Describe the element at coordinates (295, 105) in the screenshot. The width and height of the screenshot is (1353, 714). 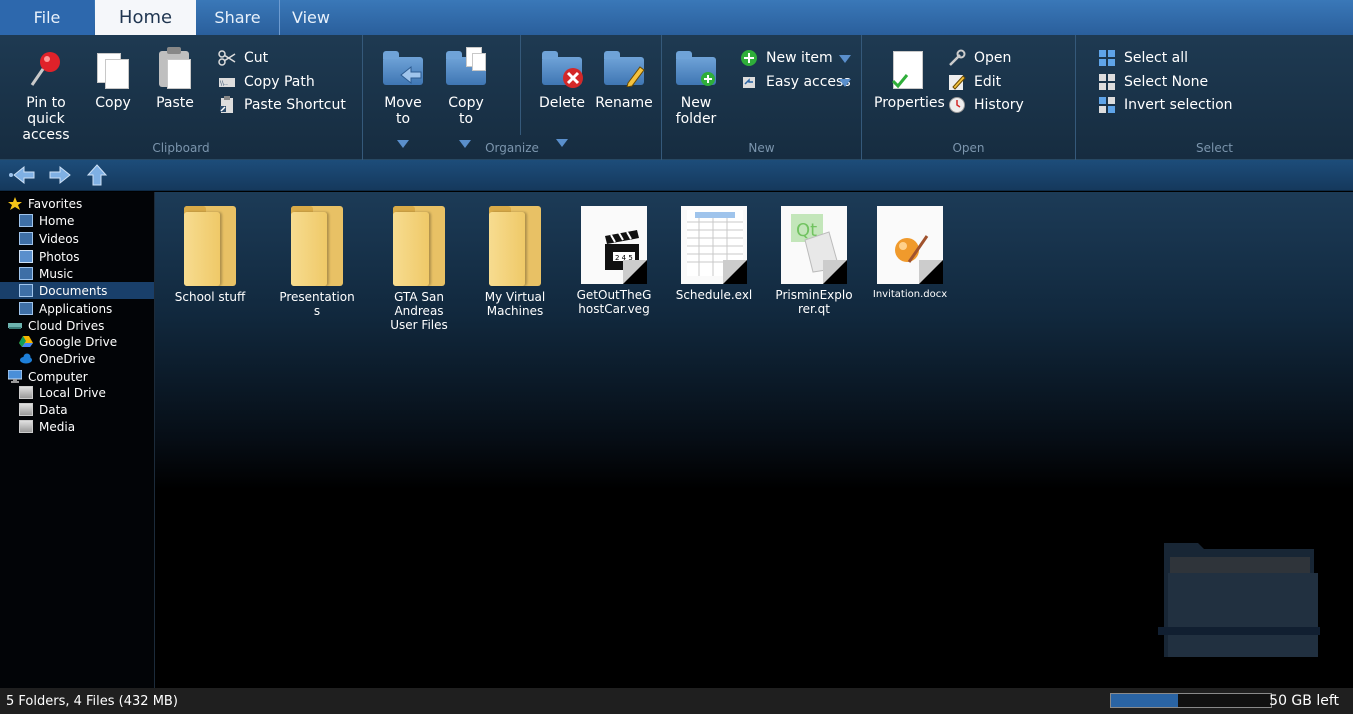
I see `paste-shortcut-label: Paste Shortcut` at that location.